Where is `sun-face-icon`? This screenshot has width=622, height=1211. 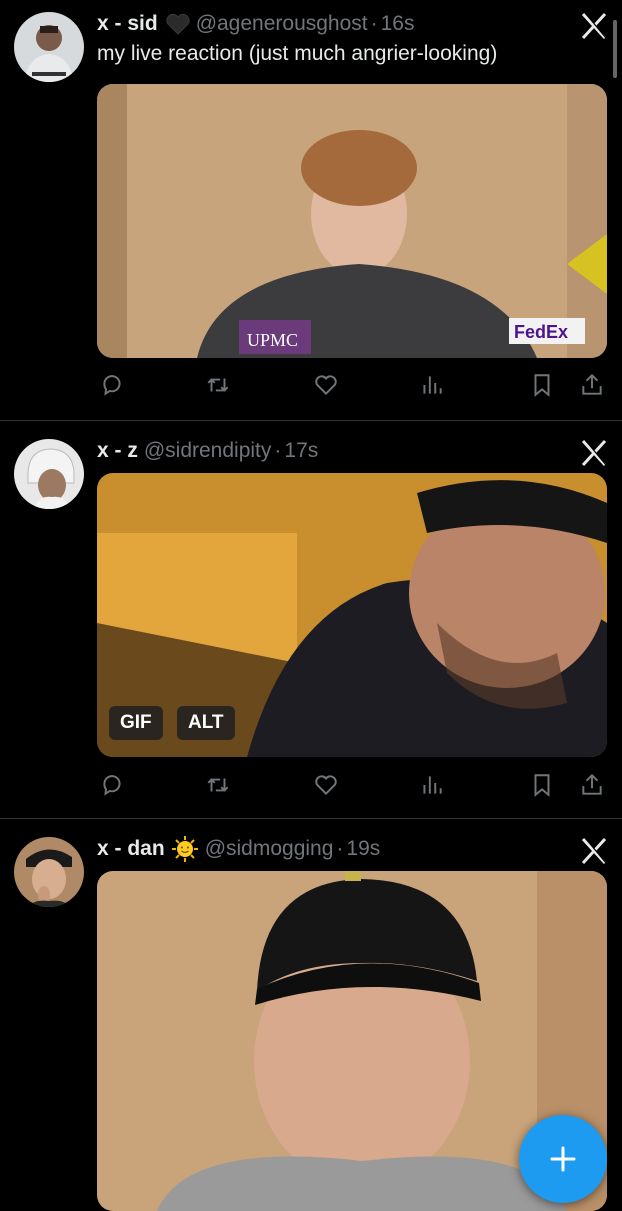 sun-face-icon is located at coordinates (185, 849).